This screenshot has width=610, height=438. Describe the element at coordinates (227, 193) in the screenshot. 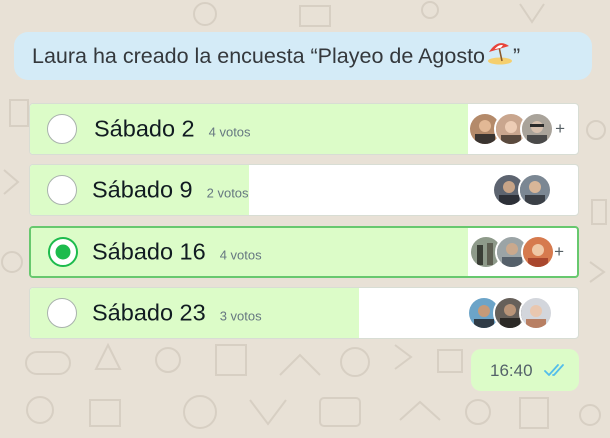

I see `vote-count: 2 votos` at that location.